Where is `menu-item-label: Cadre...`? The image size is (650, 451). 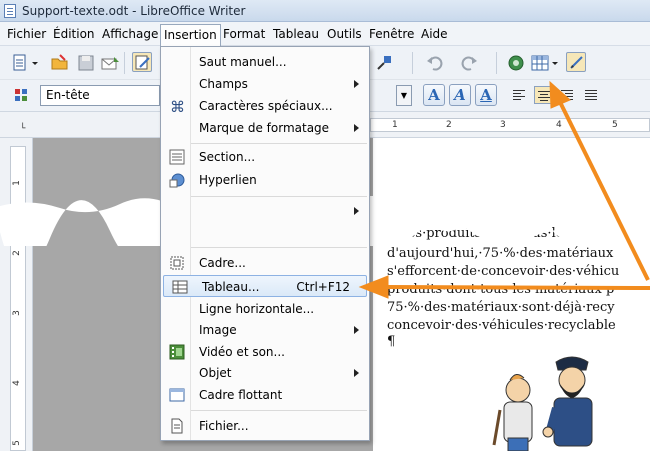 menu-item-label: Cadre... is located at coordinates (222, 263).